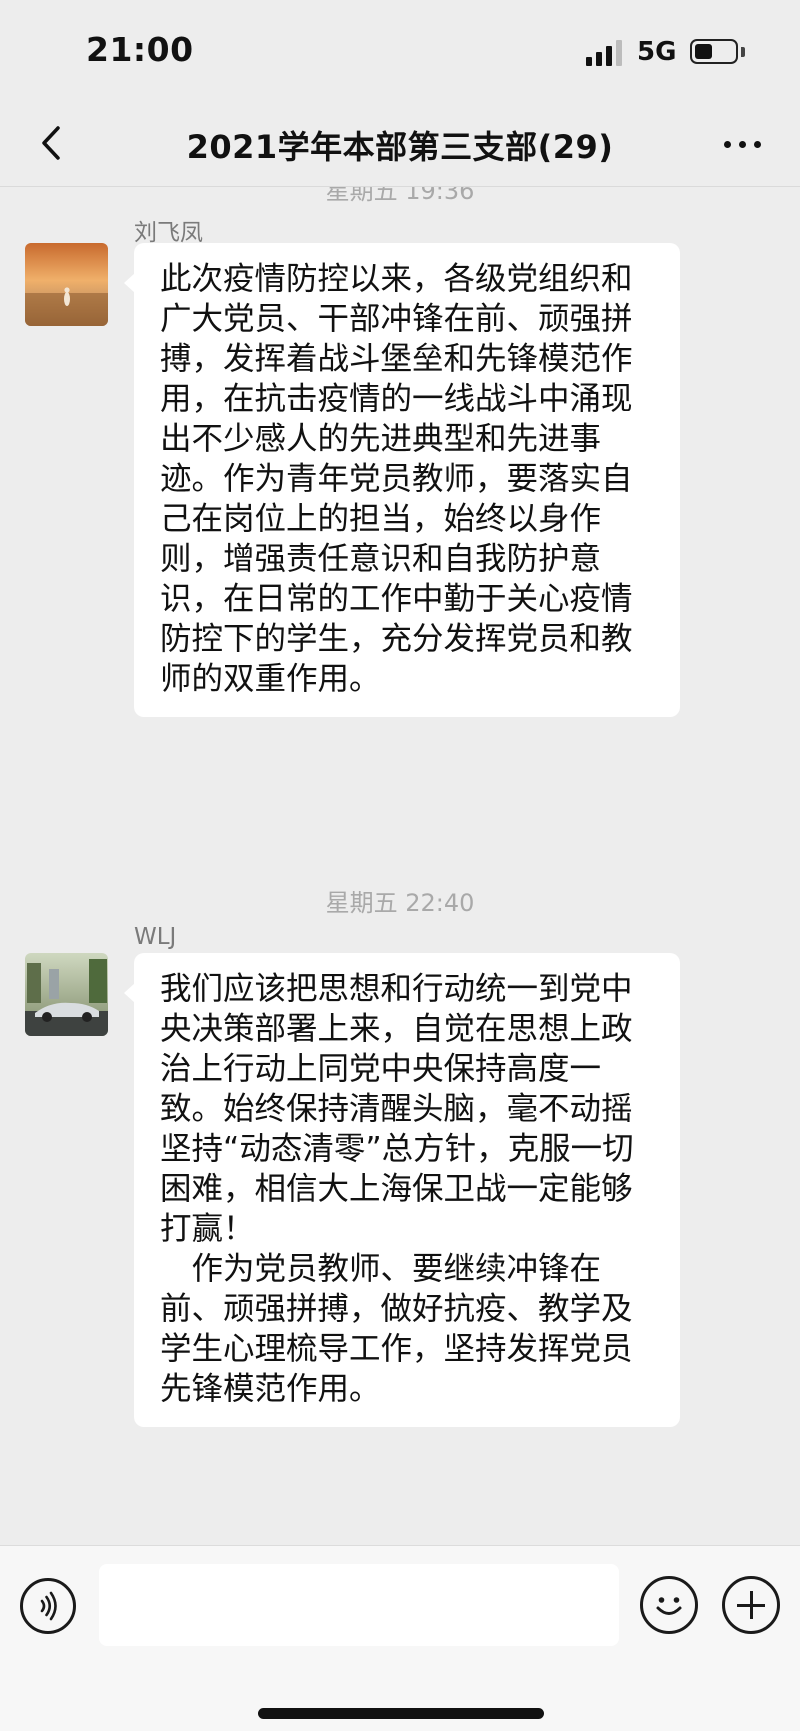 This screenshot has width=800, height=1731. I want to click on emoji-icon, so click(669, 1605).